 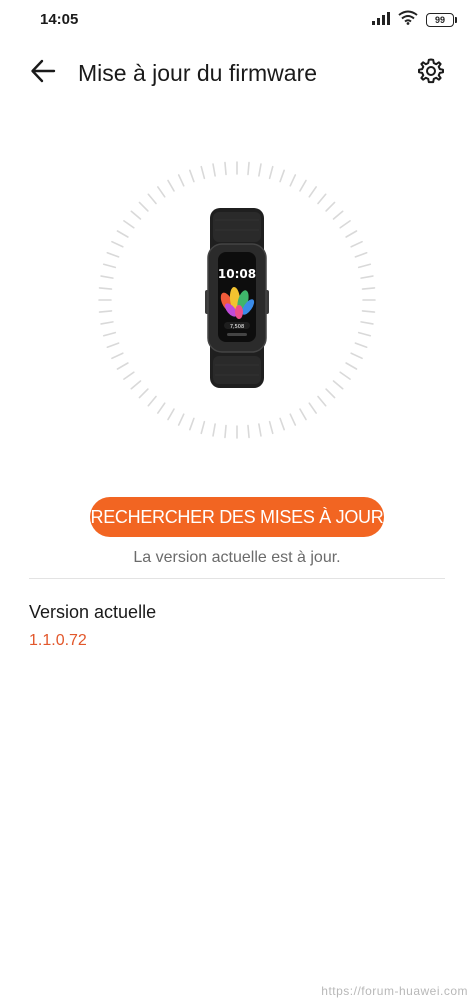 What do you see at coordinates (237, 578) in the screenshot?
I see `divider` at bounding box center [237, 578].